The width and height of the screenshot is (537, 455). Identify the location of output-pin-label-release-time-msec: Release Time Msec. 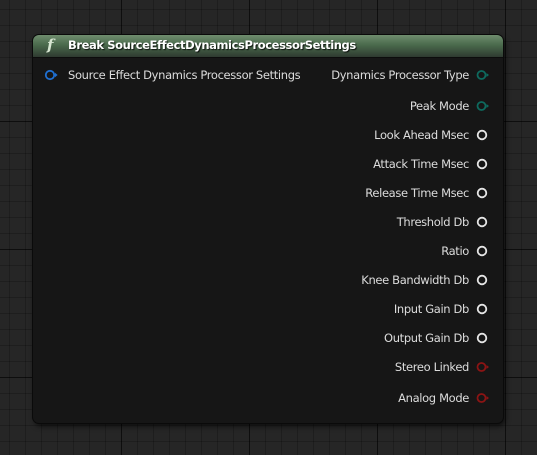
(417, 193).